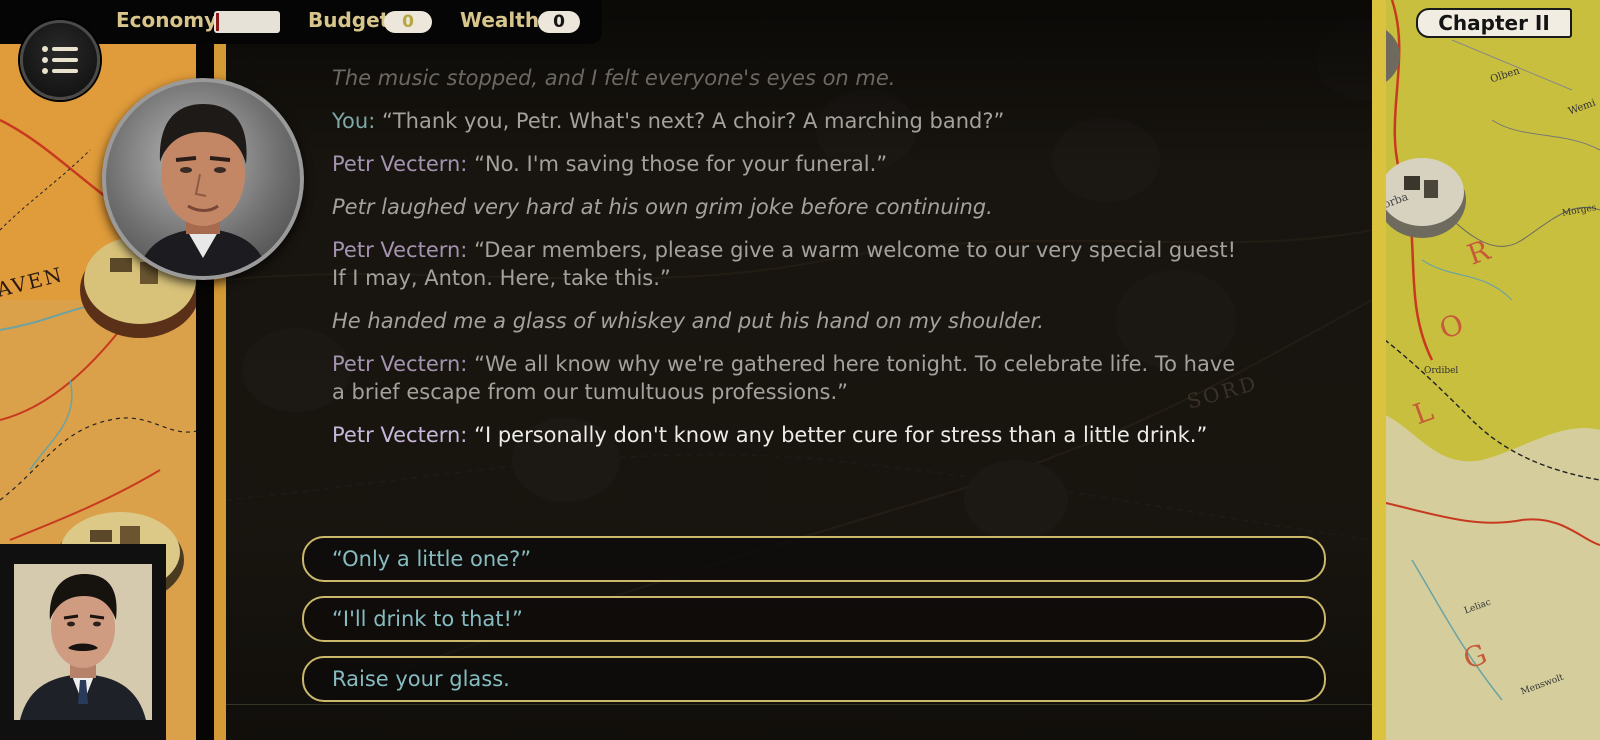  Describe the element at coordinates (354, 121) in the screenshot. I see `speaker-name: You:` at that location.